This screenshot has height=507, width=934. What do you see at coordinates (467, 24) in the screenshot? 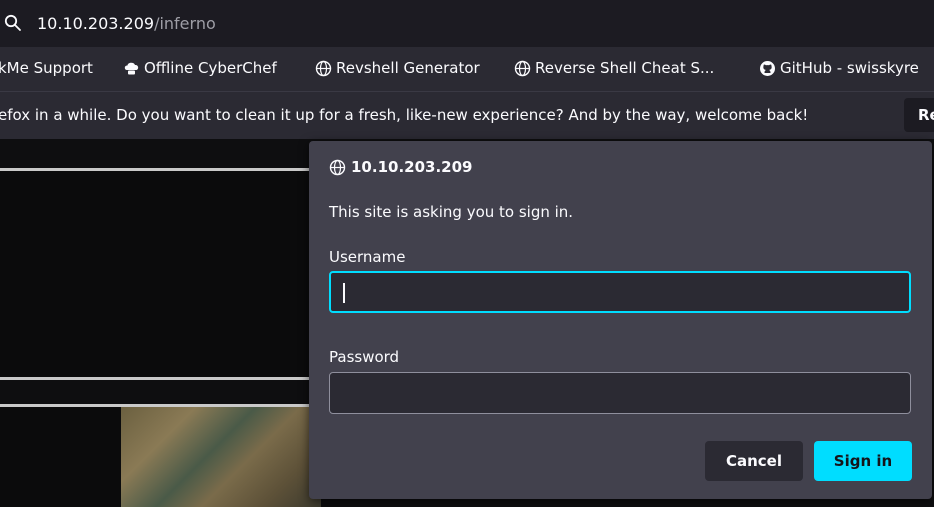
I see `url-bar: 10.10.203.209/inferno` at bounding box center [467, 24].